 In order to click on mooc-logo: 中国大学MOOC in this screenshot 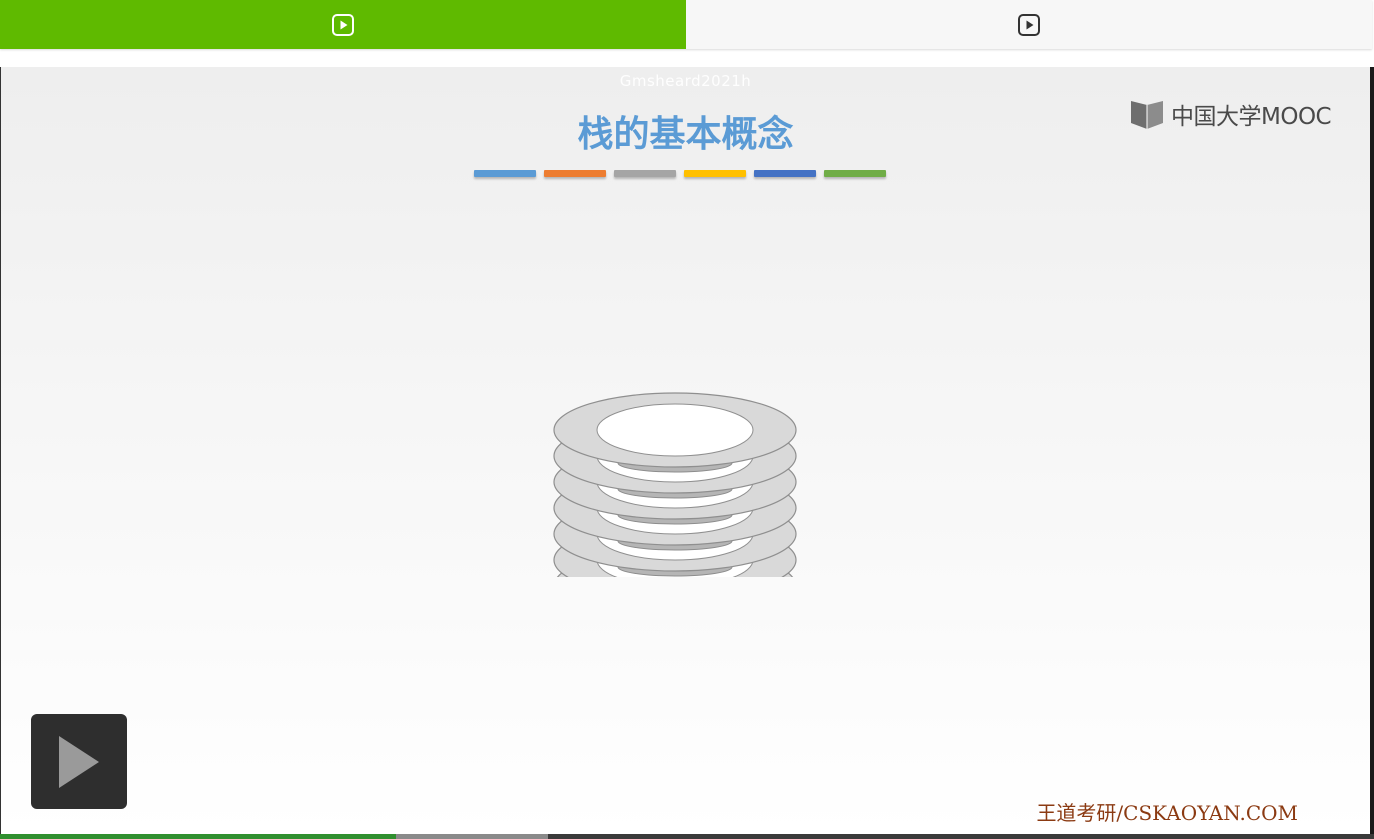, I will do `click(1230, 114)`.